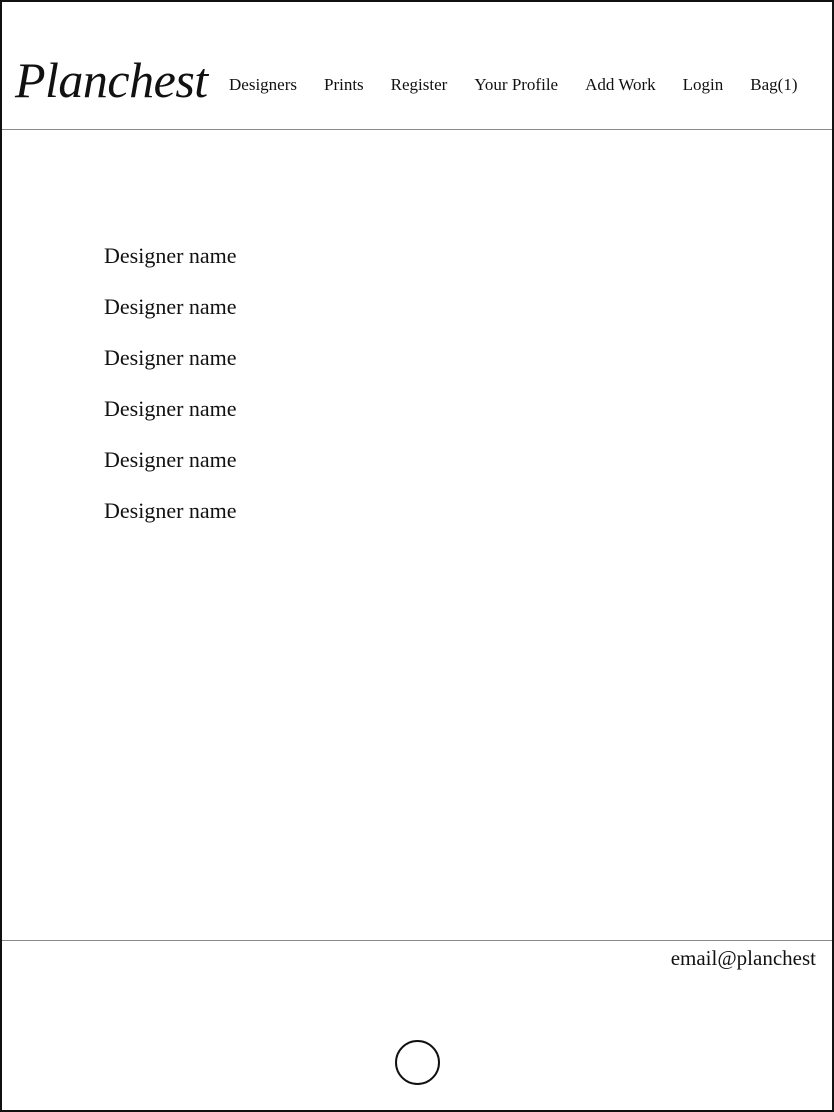 Image resolution: width=834 pixels, height=1112 pixels. I want to click on nav-bag: Bag(1), so click(773, 85).